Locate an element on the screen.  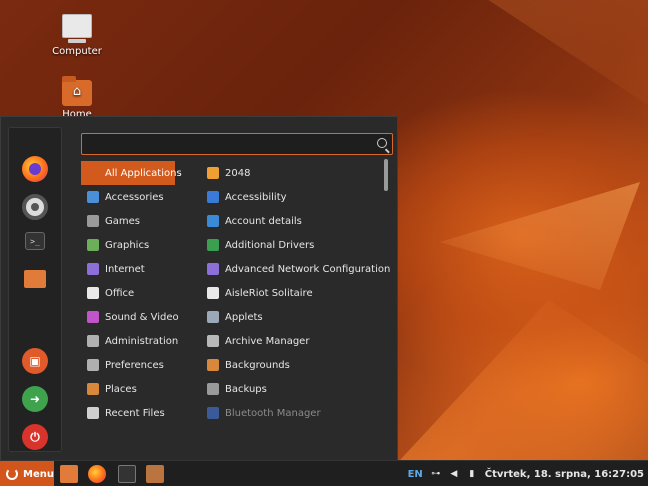
battery-icon: ▮ is located at coordinates (472, 474).